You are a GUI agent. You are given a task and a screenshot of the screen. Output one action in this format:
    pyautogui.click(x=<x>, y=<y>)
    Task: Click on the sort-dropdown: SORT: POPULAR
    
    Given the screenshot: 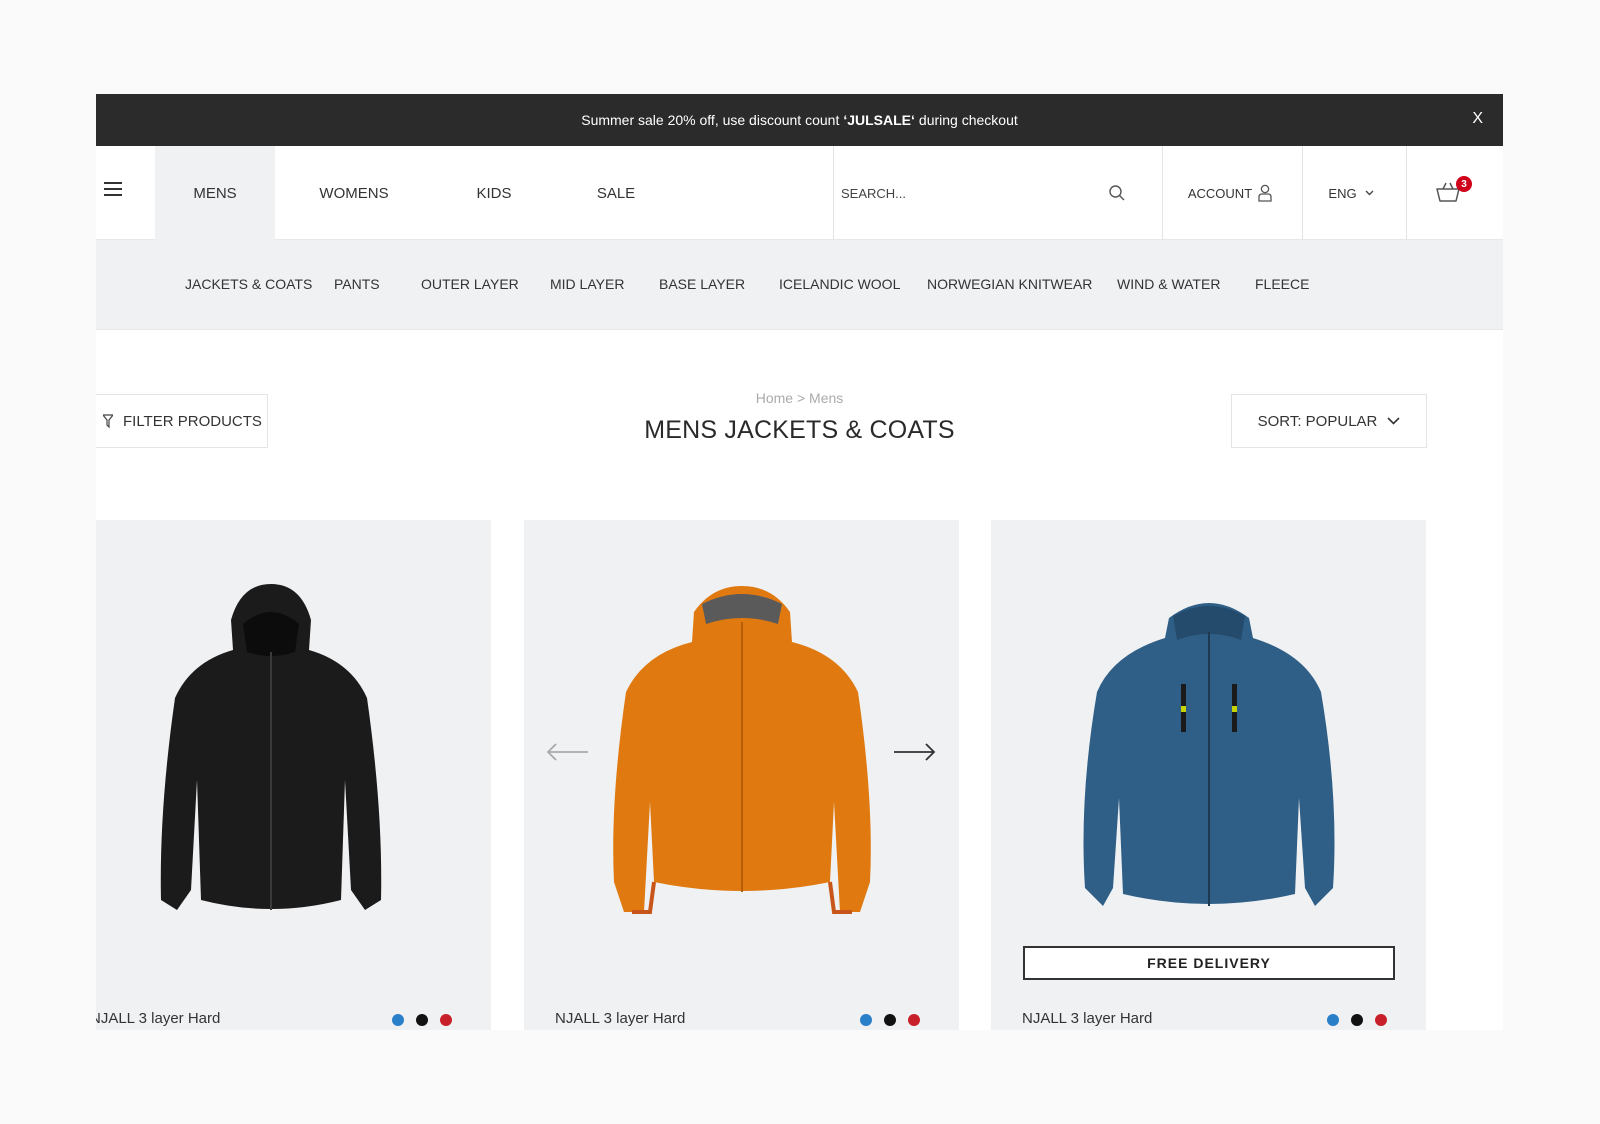 What is the action you would take?
    pyautogui.click(x=1329, y=421)
    